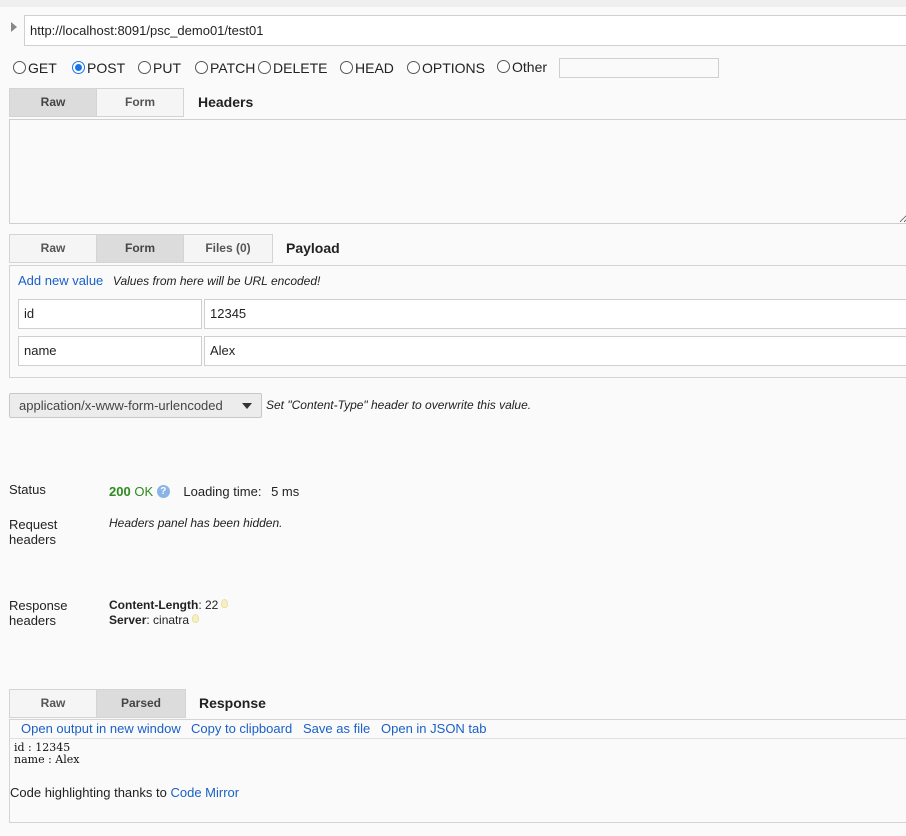 This screenshot has height=836, width=906. What do you see at coordinates (27, 489) in the screenshot?
I see `status-label: Status` at bounding box center [27, 489].